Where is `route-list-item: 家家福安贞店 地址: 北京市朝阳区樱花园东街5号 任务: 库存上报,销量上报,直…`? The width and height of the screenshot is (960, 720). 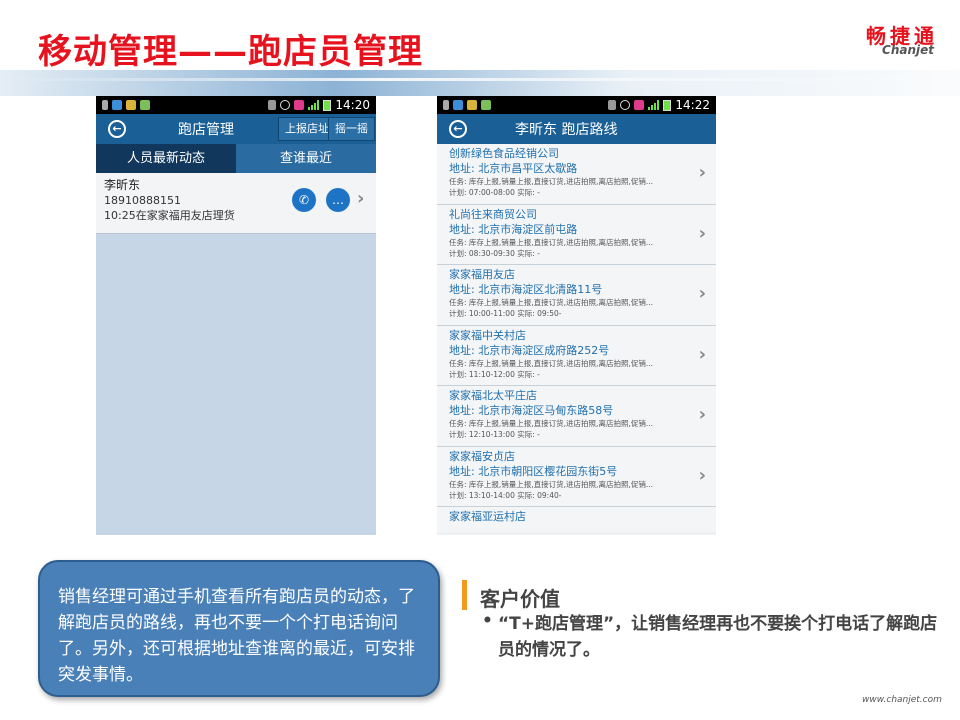
route-list-item: 家家福安贞店 地址: 北京市朝阳区樱花园东街5号 任务: 库存上报,销量上报,直… is located at coordinates (576, 476).